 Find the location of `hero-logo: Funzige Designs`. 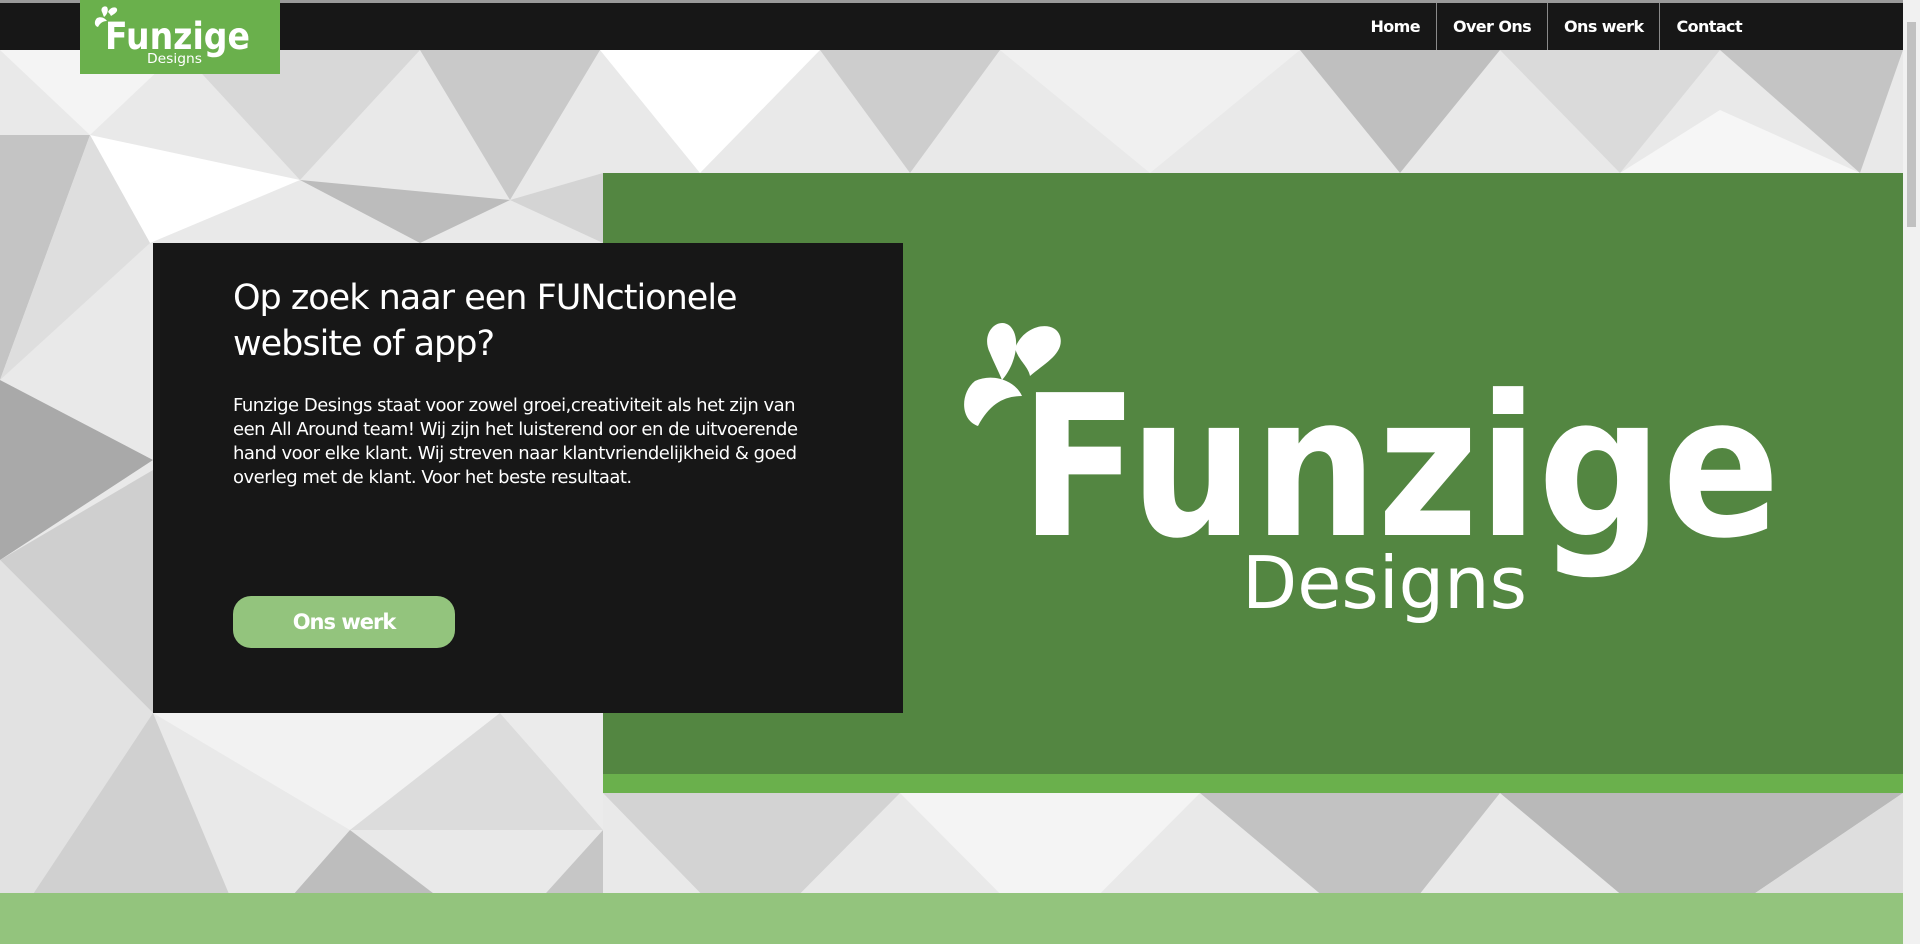

hero-logo: Funzige Designs is located at coordinates (1375, 470).